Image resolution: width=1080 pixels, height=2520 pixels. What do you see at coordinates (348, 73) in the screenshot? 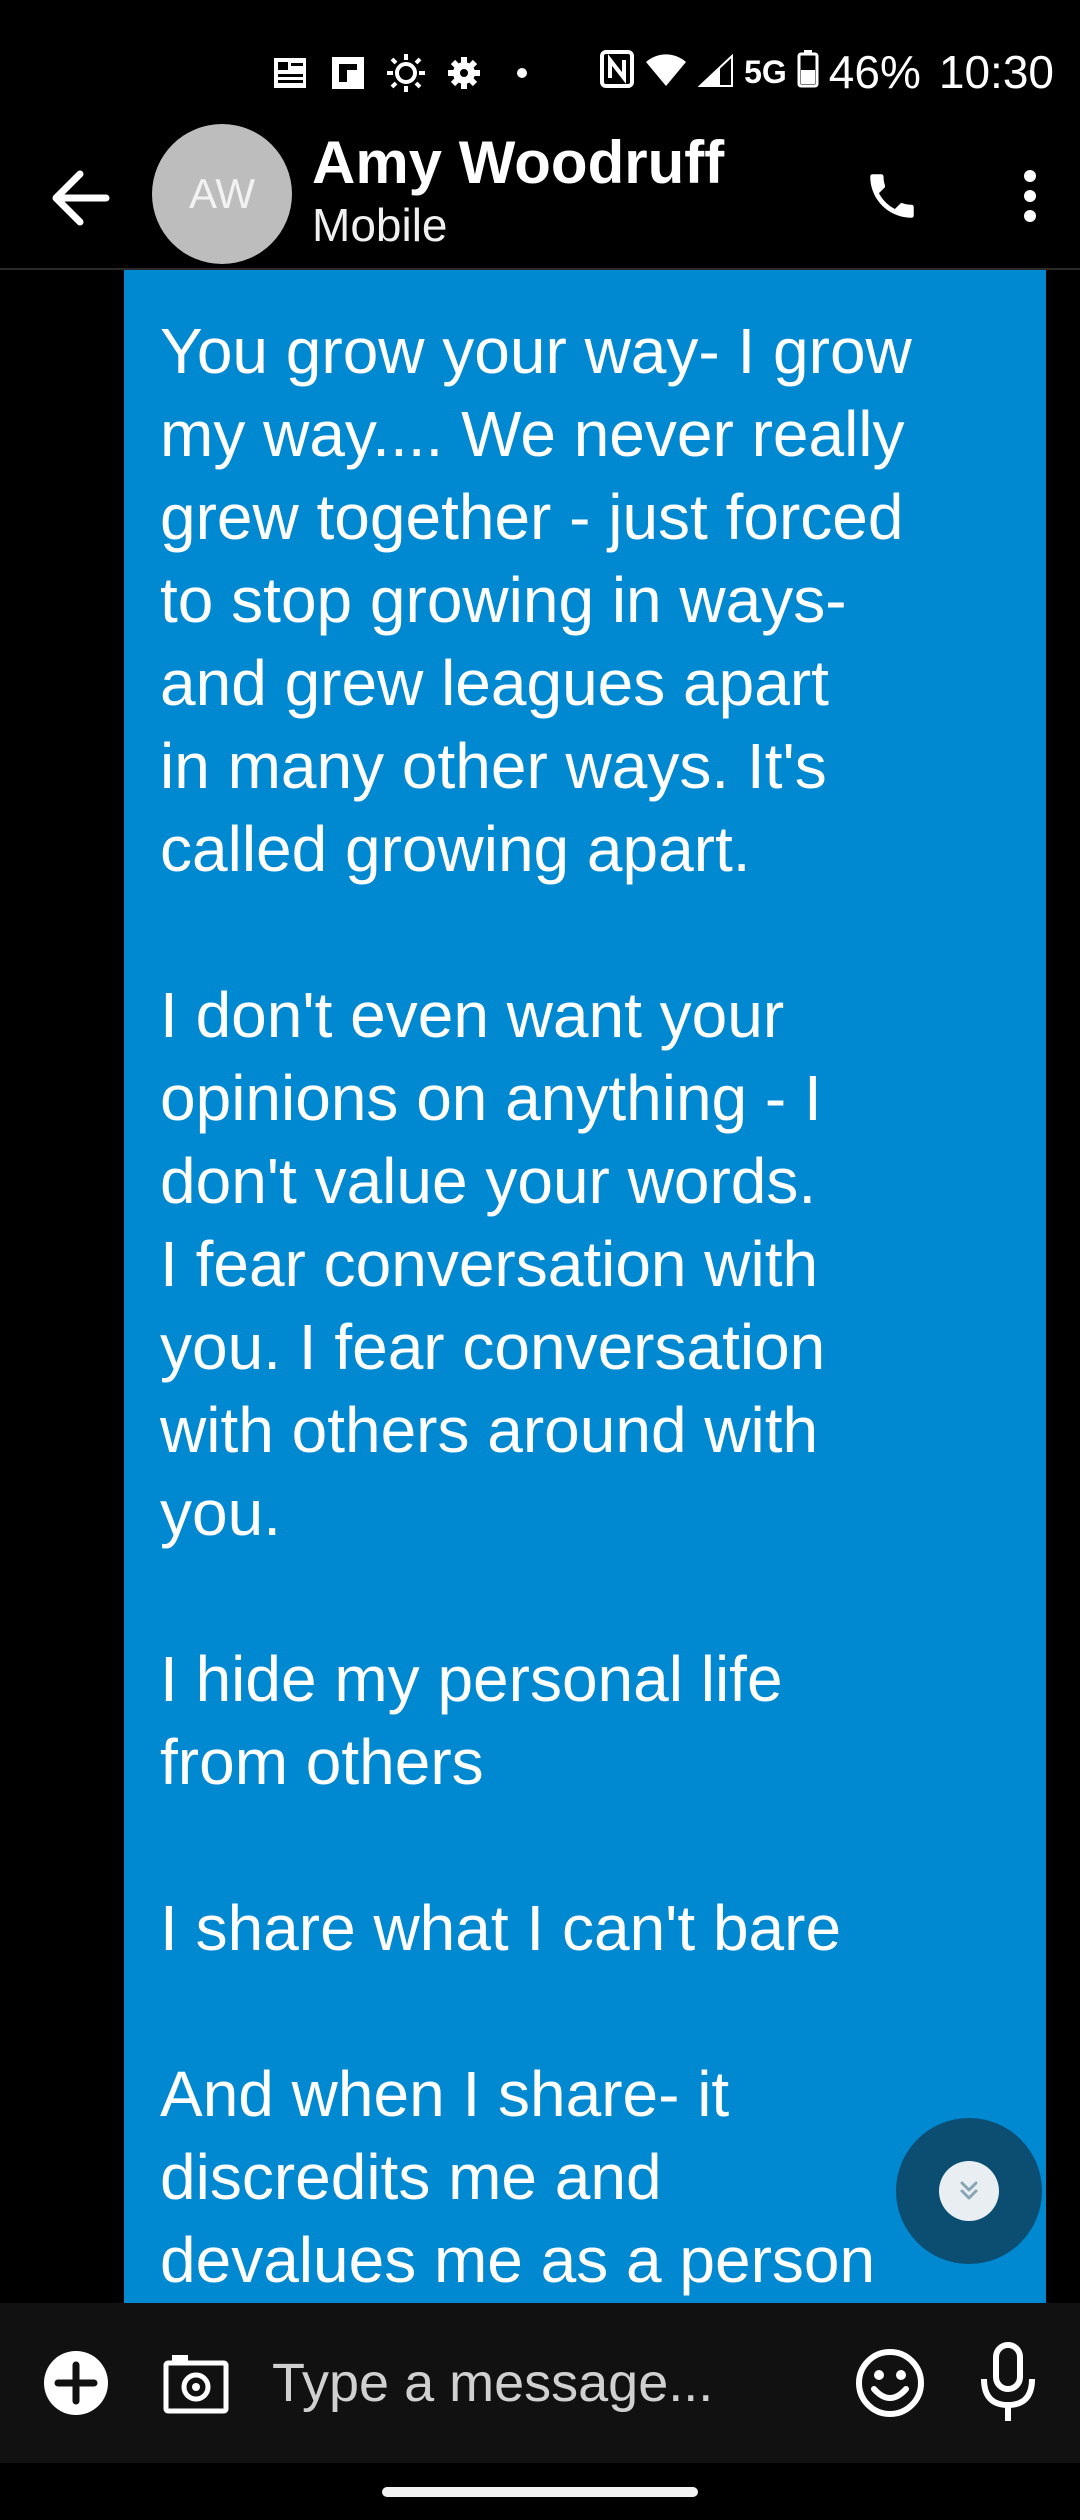
I see `flipboard-icon` at bounding box center [348, 73].